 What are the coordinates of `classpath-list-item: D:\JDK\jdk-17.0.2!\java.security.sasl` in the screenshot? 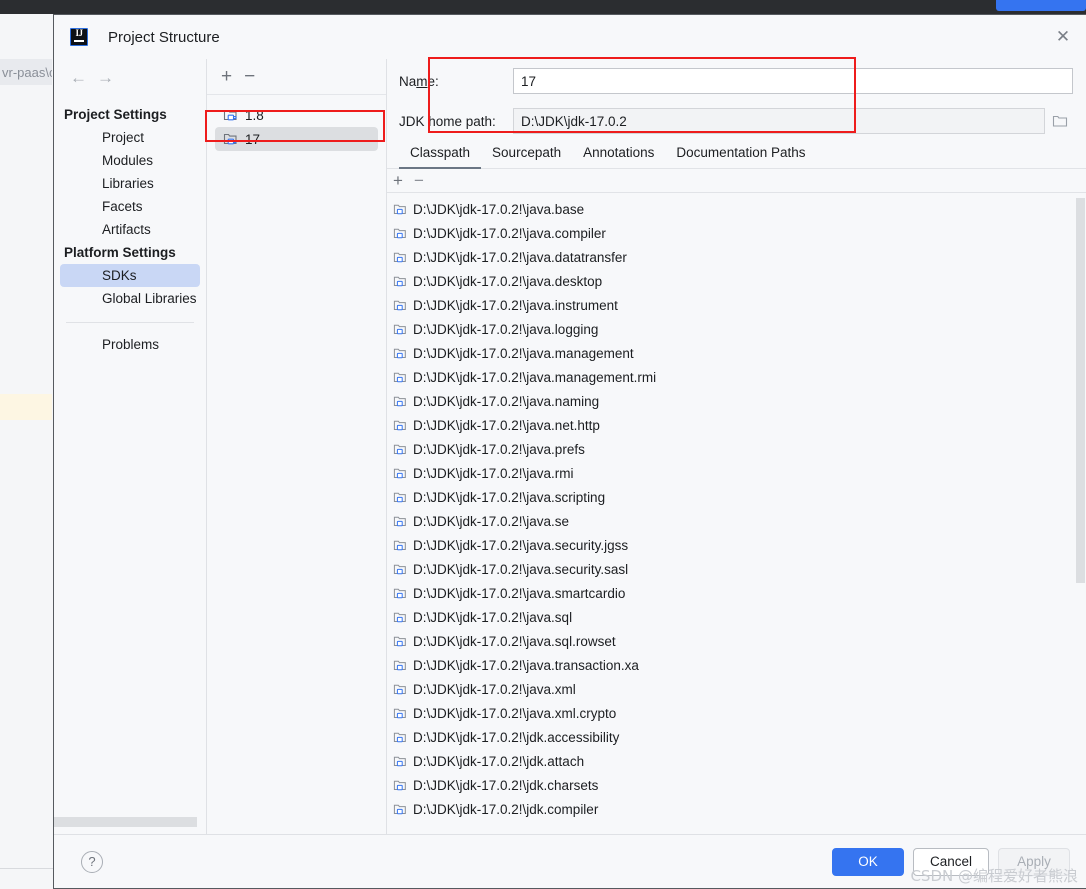 It's located at (736, 569).